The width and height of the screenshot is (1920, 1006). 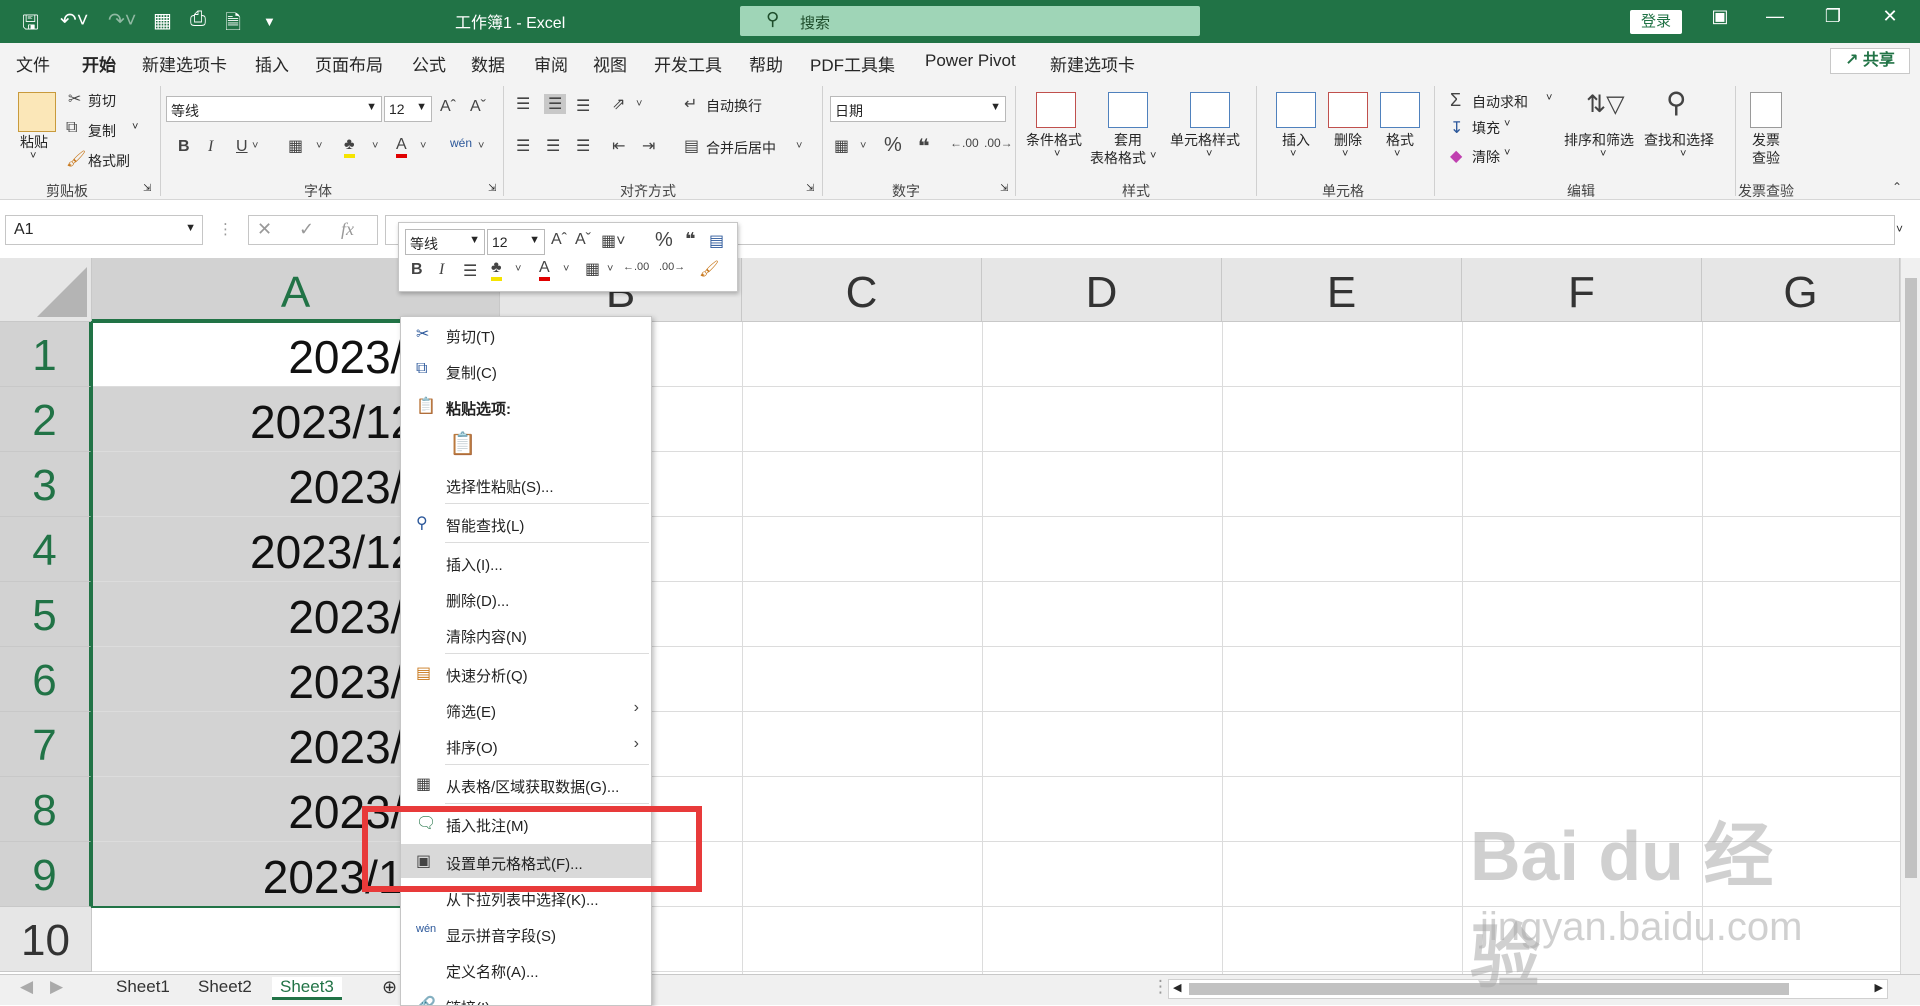 I want to click on name-box: A1 ▼, so click(x=104, y=230).